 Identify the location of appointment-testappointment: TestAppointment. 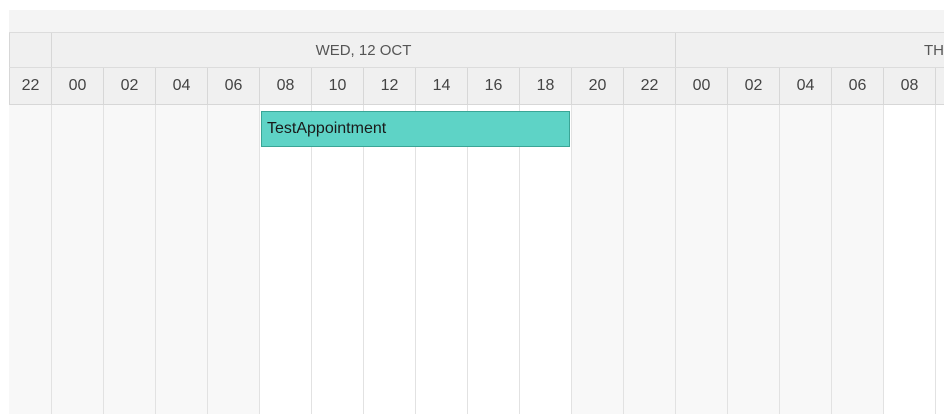
(415, 129).